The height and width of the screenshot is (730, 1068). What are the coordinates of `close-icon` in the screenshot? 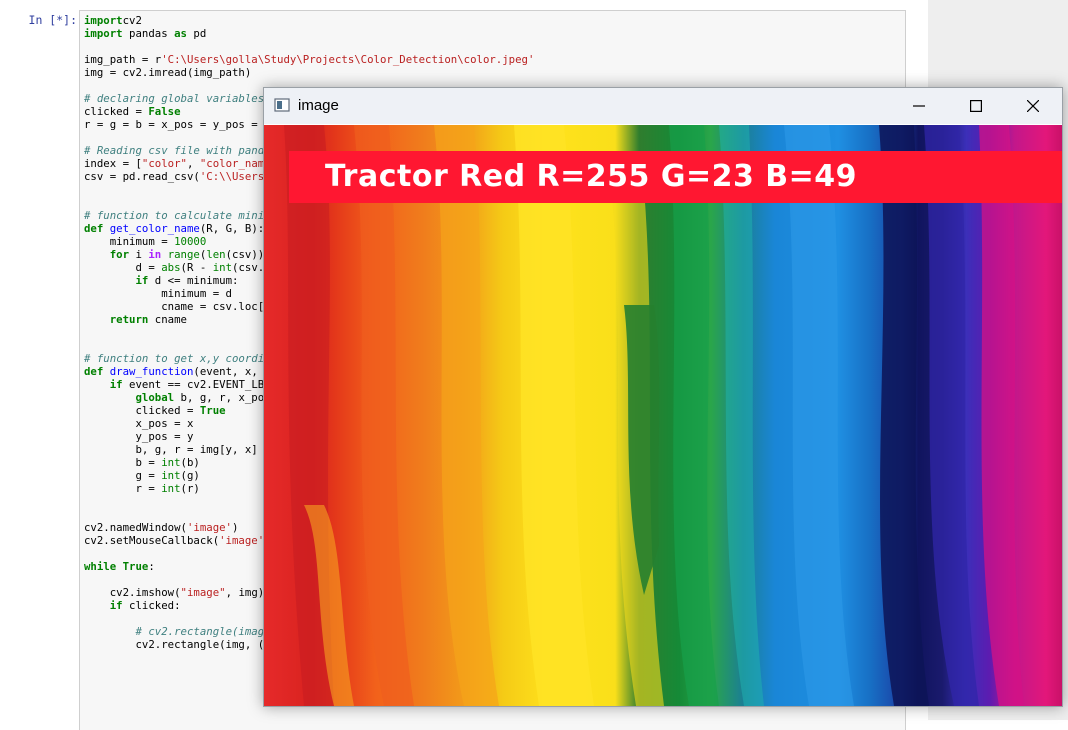 It's located at (1033, 106).